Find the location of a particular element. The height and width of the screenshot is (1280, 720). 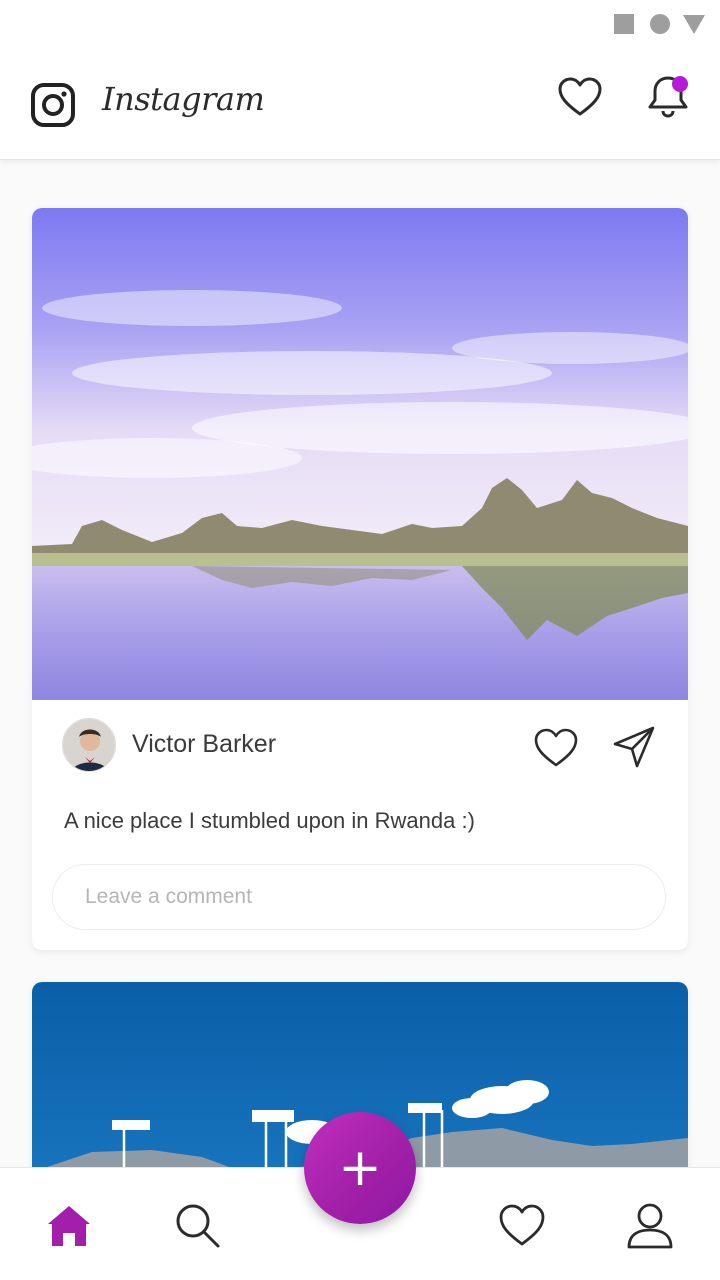

send-icon is located at coordinates (634, 746).